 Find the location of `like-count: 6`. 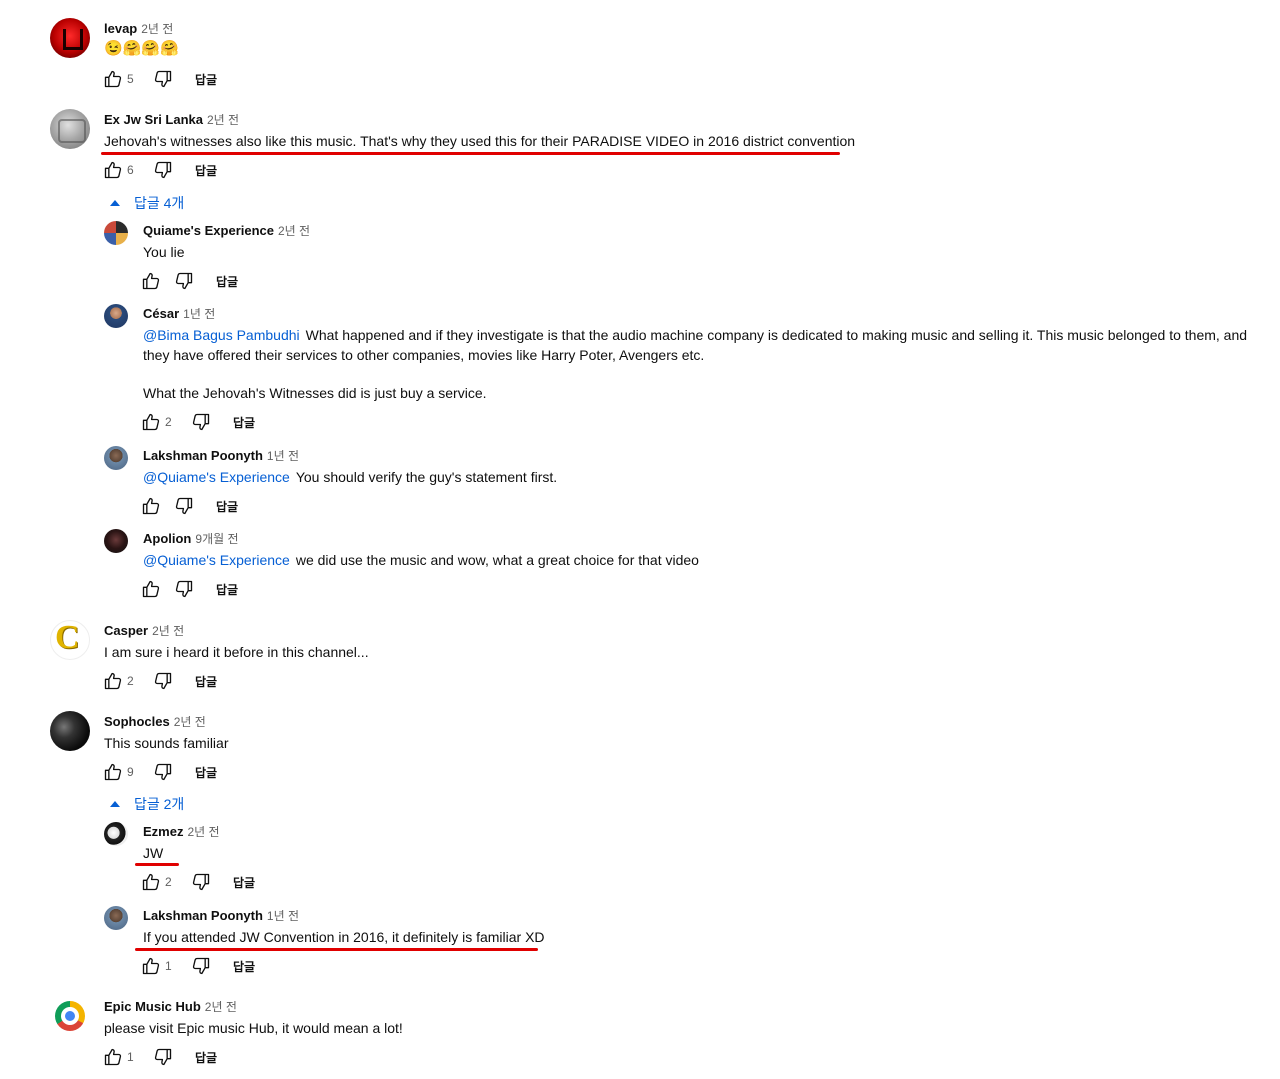

like-count: 6 is located at coordinates (130, 170).